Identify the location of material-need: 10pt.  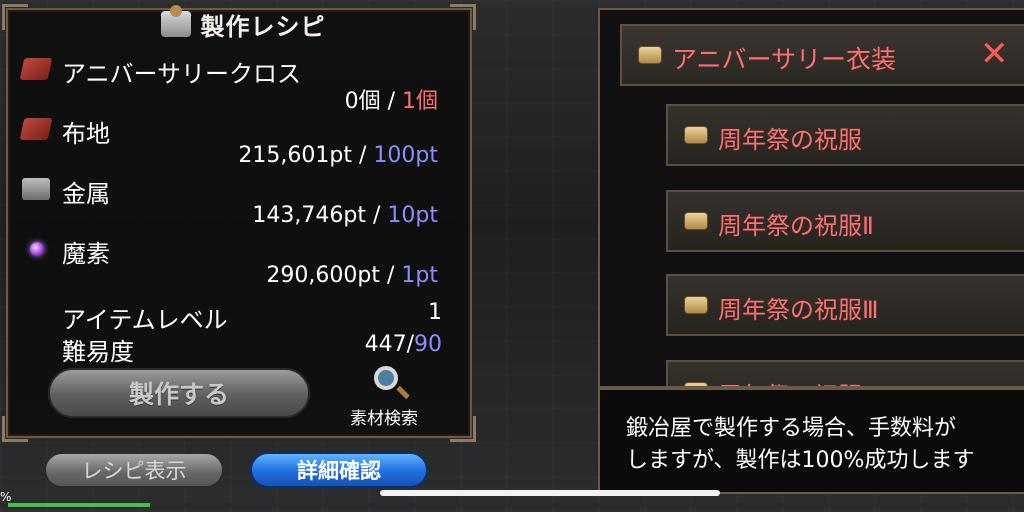
(412, 215).